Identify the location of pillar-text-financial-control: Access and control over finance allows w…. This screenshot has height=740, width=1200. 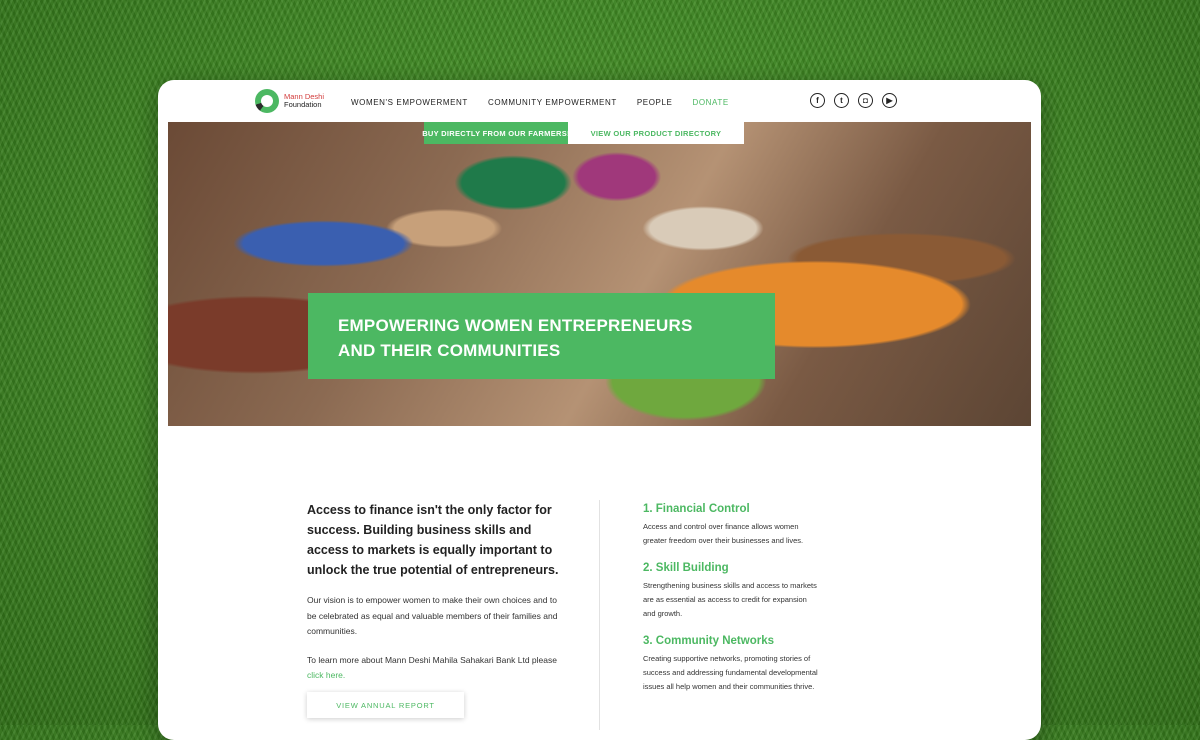
(723, 533).